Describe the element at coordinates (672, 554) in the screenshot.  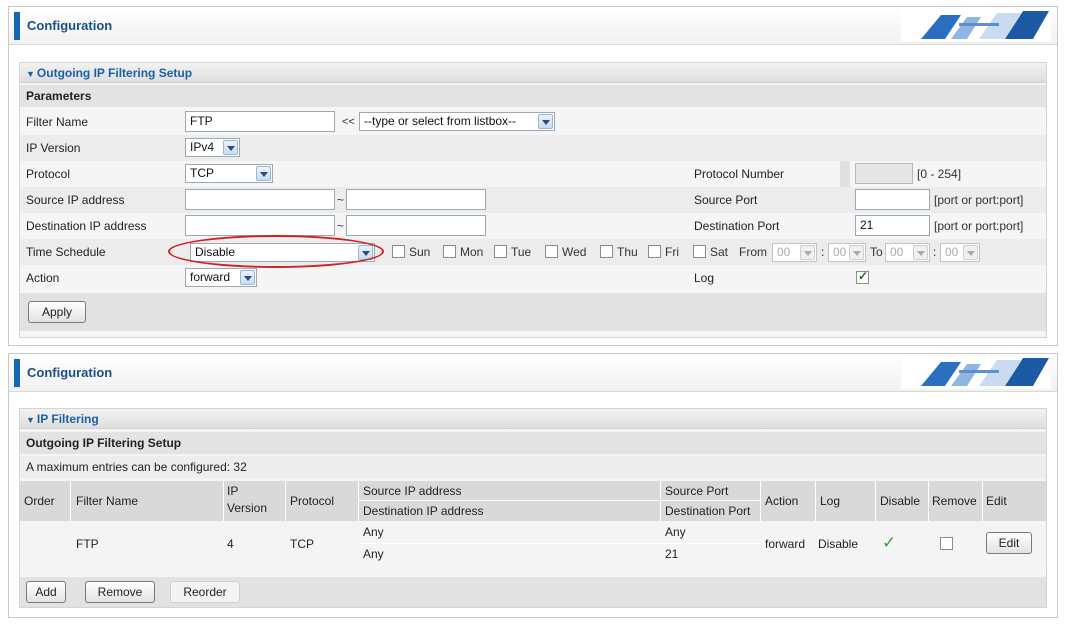
I see `row-dest-port: 21` at that location.